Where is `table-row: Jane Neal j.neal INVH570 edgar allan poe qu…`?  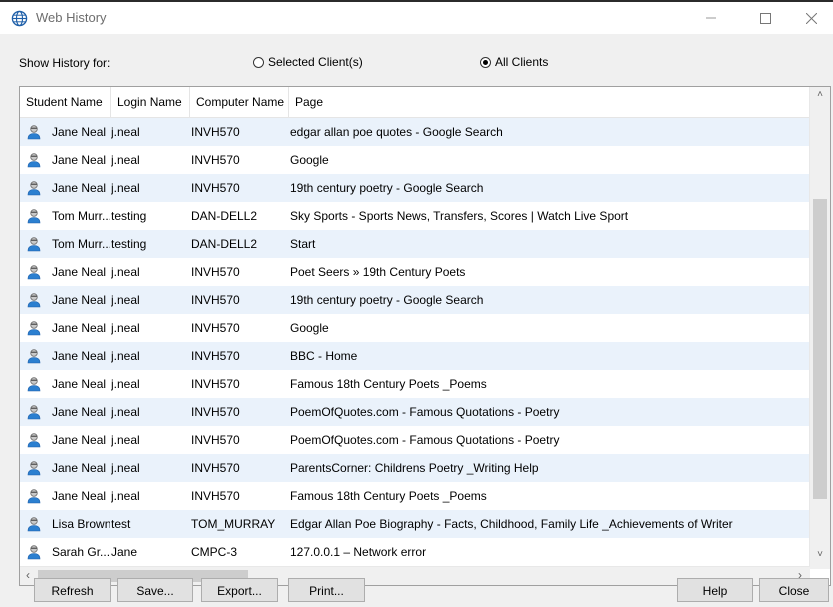
table-row: Jane Neal j.neal INVH570 edgar allan poe qu… is located at coordinates (415, 132).